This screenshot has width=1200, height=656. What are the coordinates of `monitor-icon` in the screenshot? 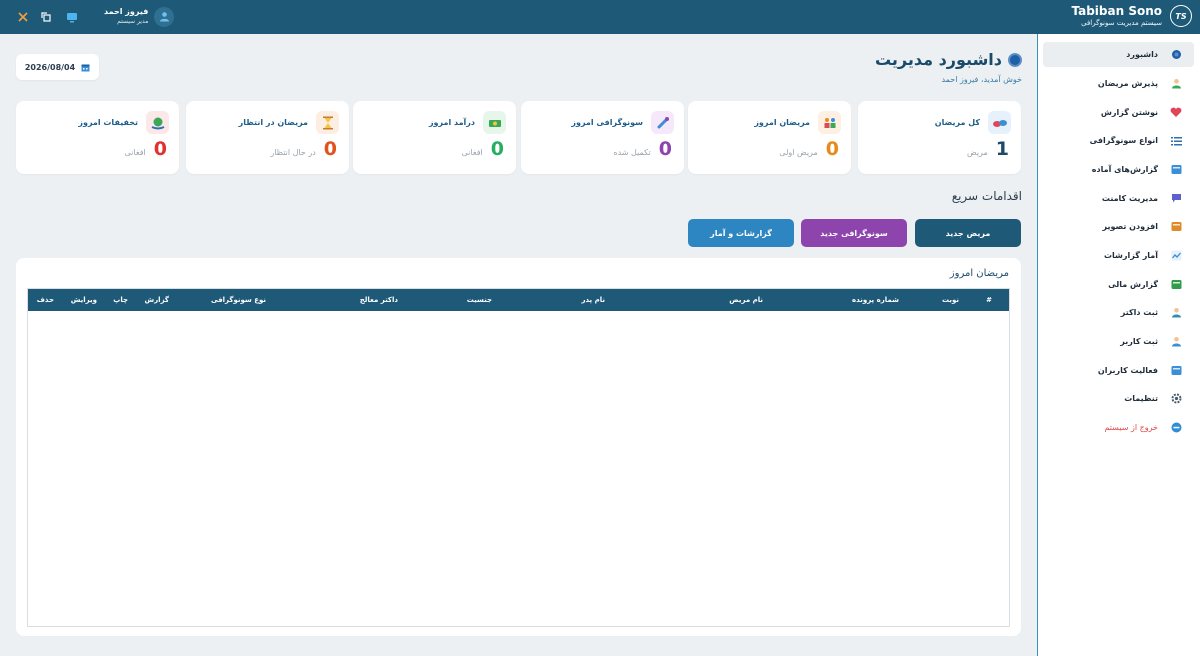 It's located at (72, 17).